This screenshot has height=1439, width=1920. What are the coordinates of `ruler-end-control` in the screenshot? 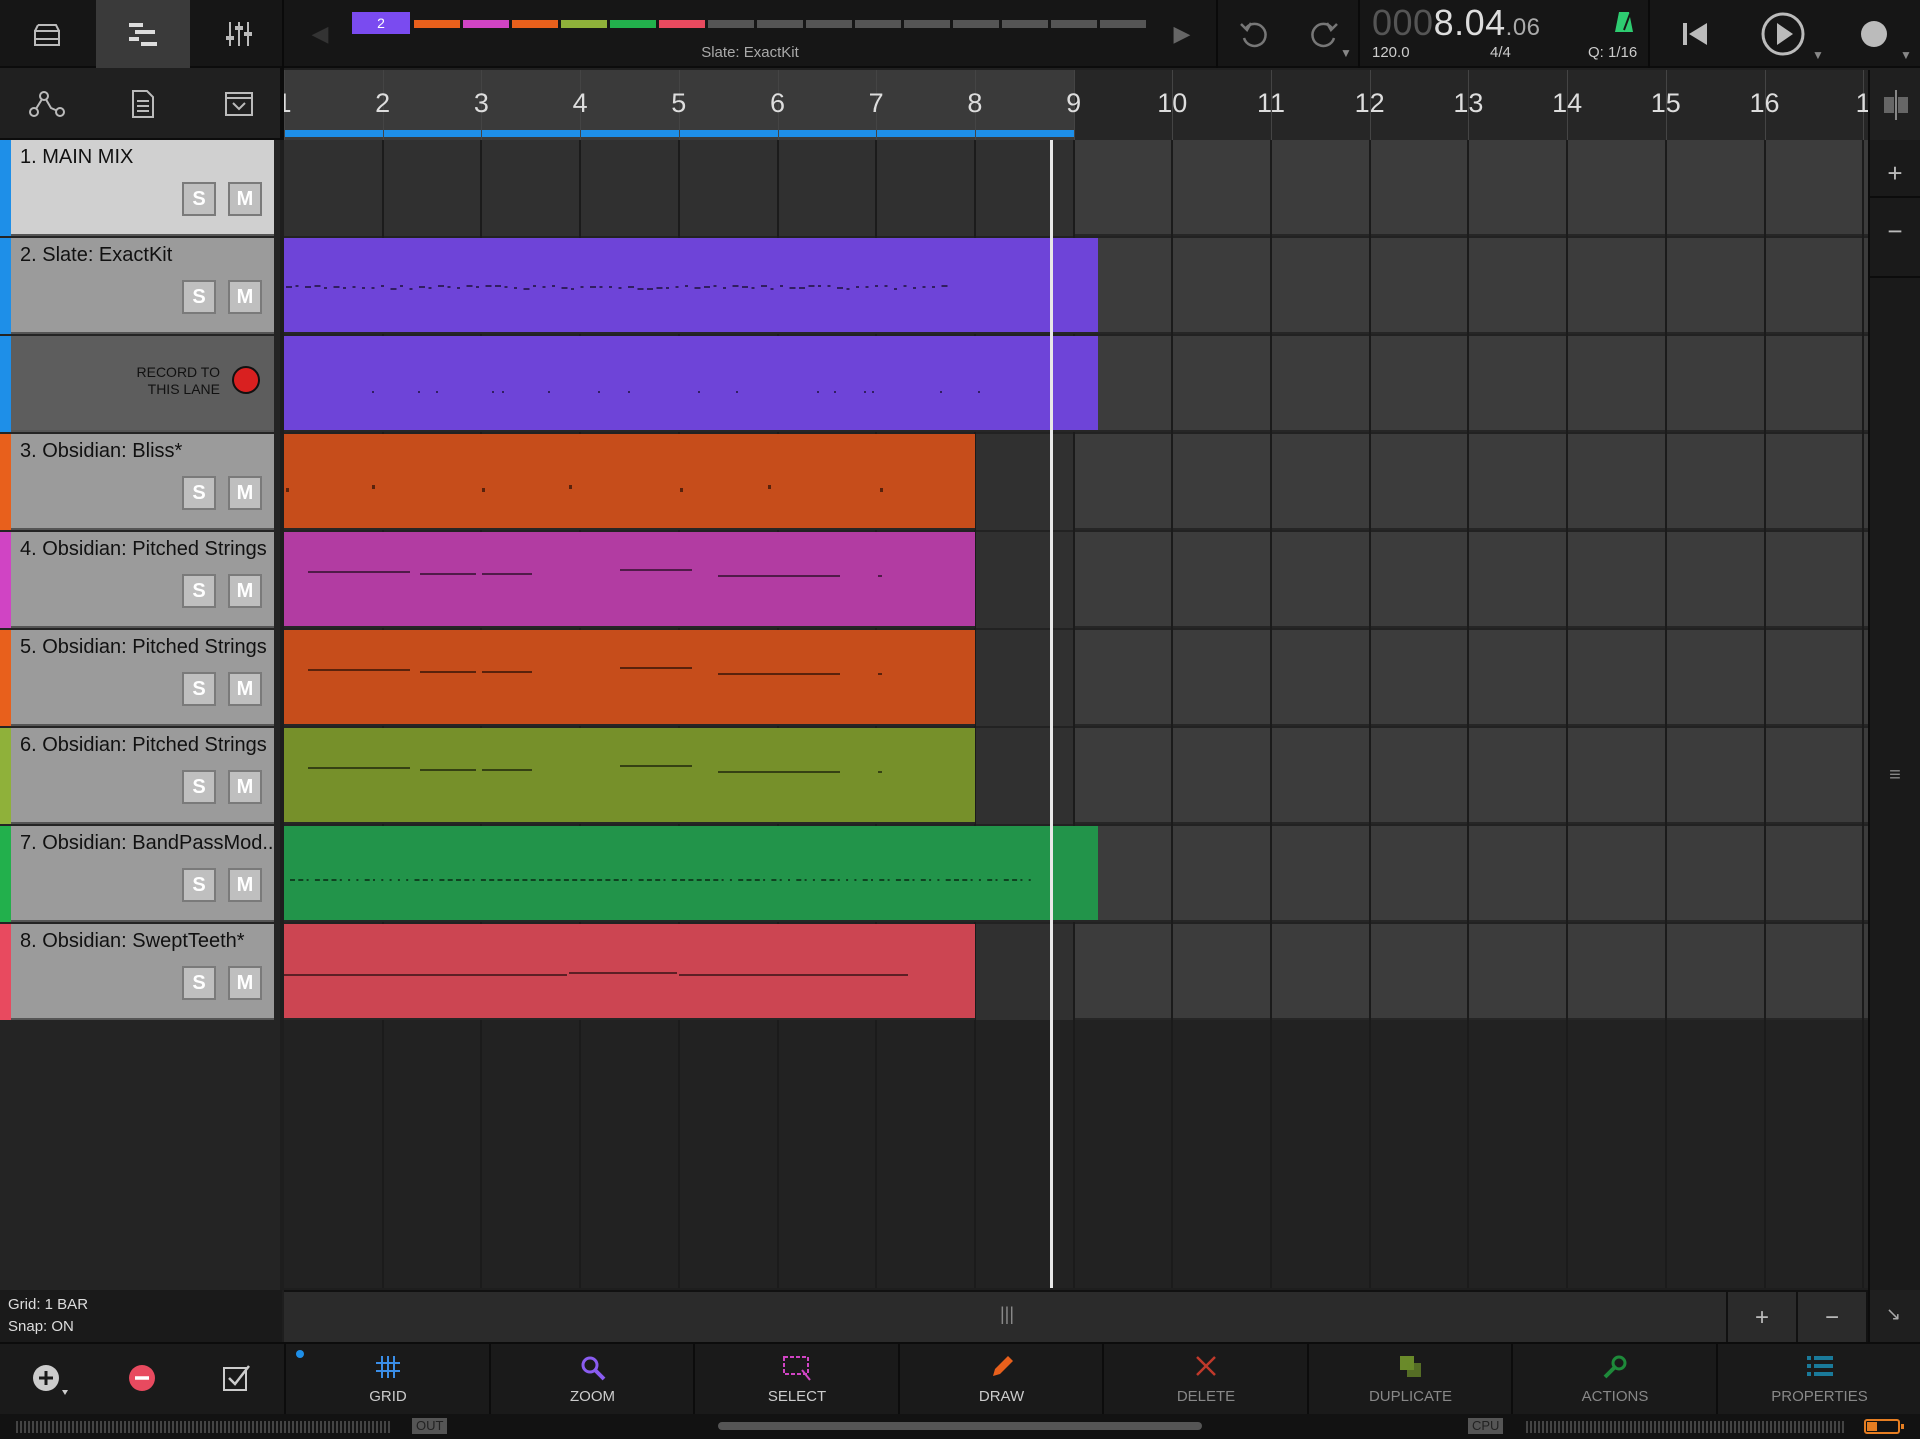 It's located at (1894, 105).